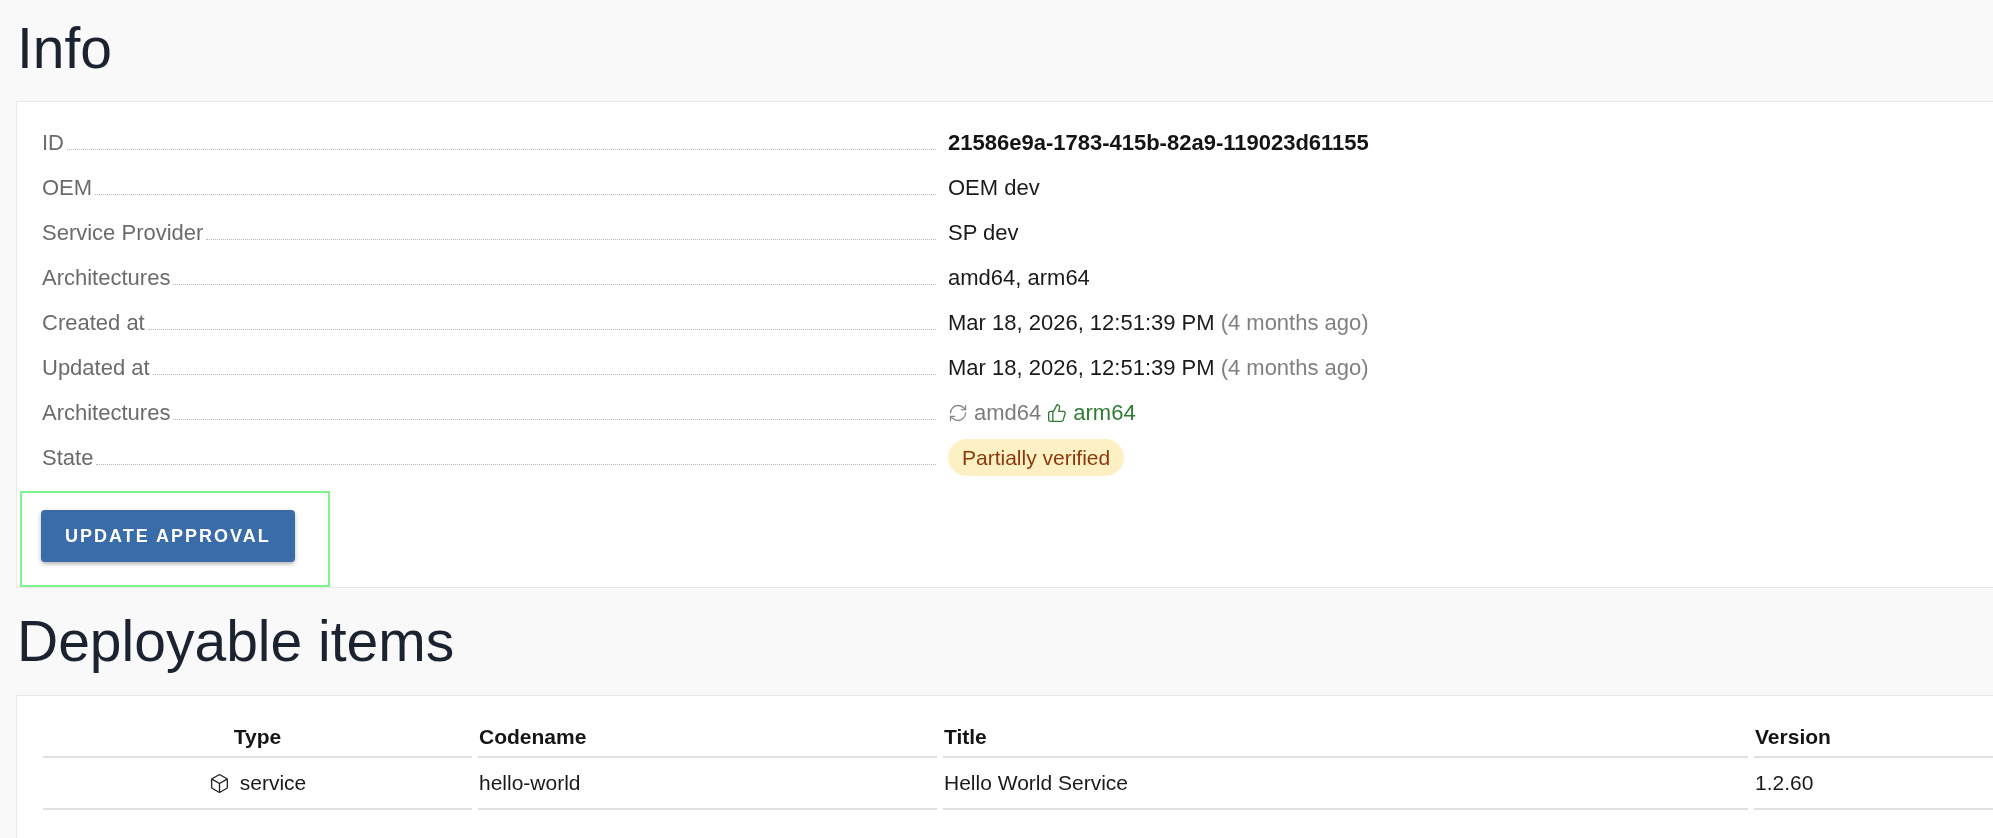 This screenshot has width=1993, height=838. Describe the element at coordinates (1784, 783) in the screenshot. I see `table-cell: 1.2.60` at that location.